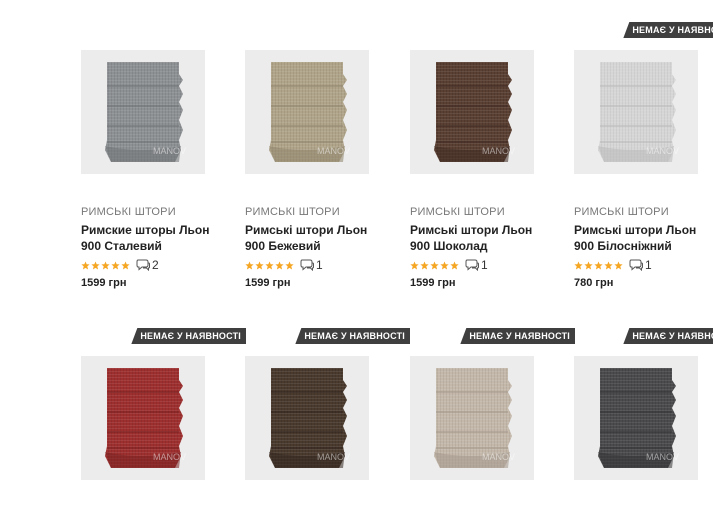 The image size is (713, 526). I want to click on product-title-link: Римские шторы Льон 900 Сталевий, so click(151, 238).